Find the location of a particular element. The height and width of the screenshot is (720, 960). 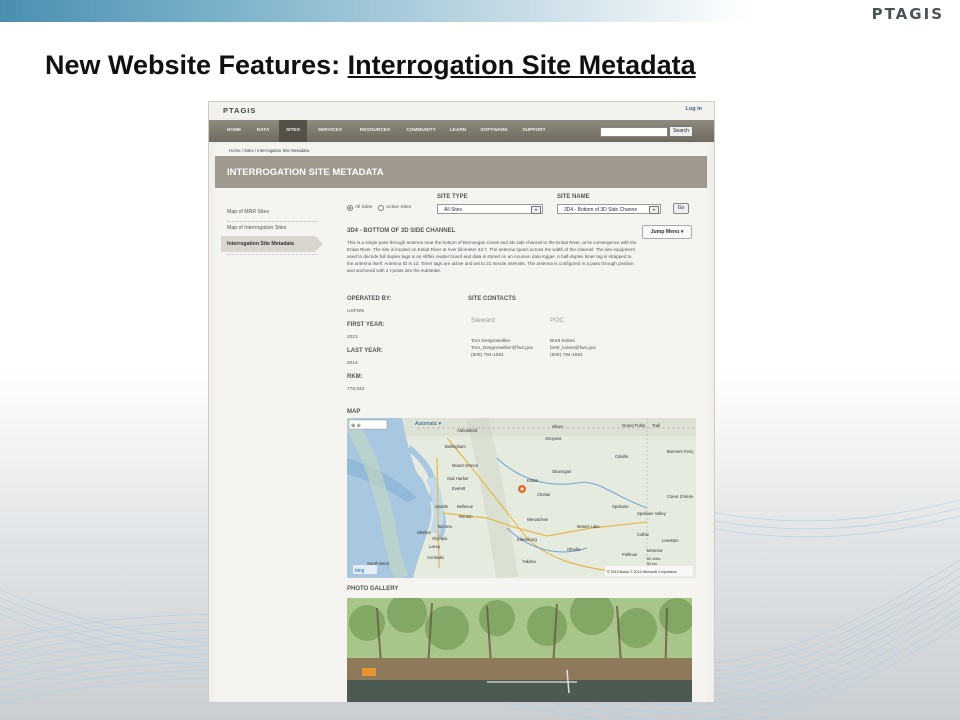

contact-phone: (509) 784-1591 is located at coordinates (487, 355).